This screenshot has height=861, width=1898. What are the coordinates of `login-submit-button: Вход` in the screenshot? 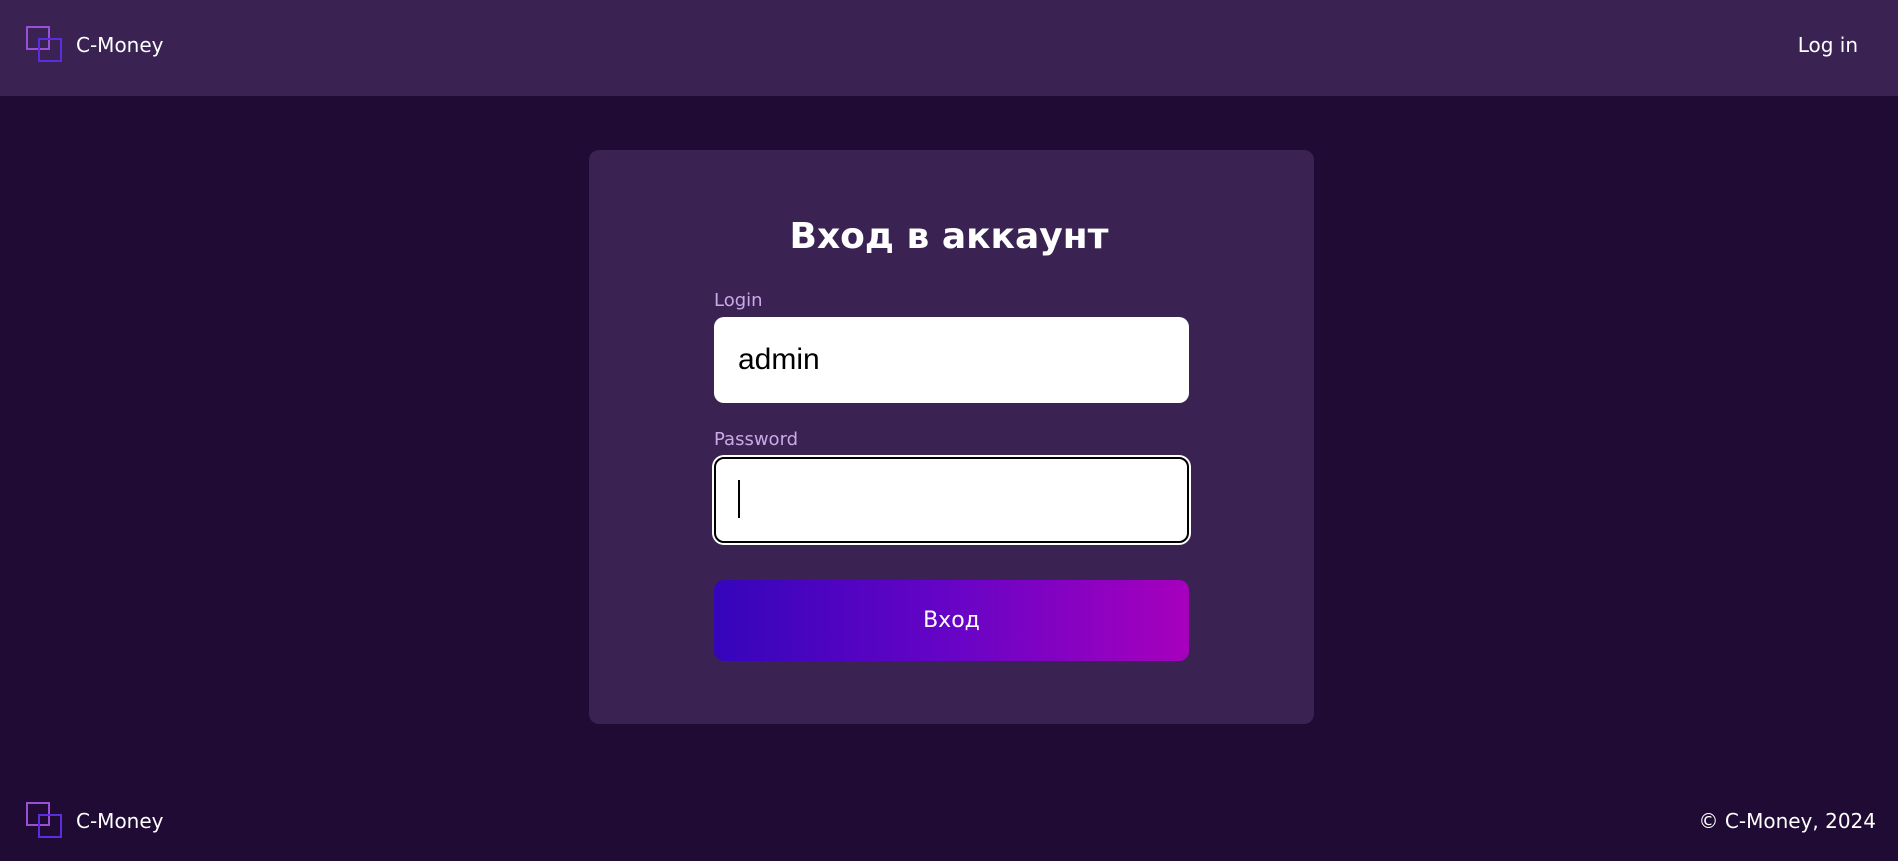 It's located at (951, 620).